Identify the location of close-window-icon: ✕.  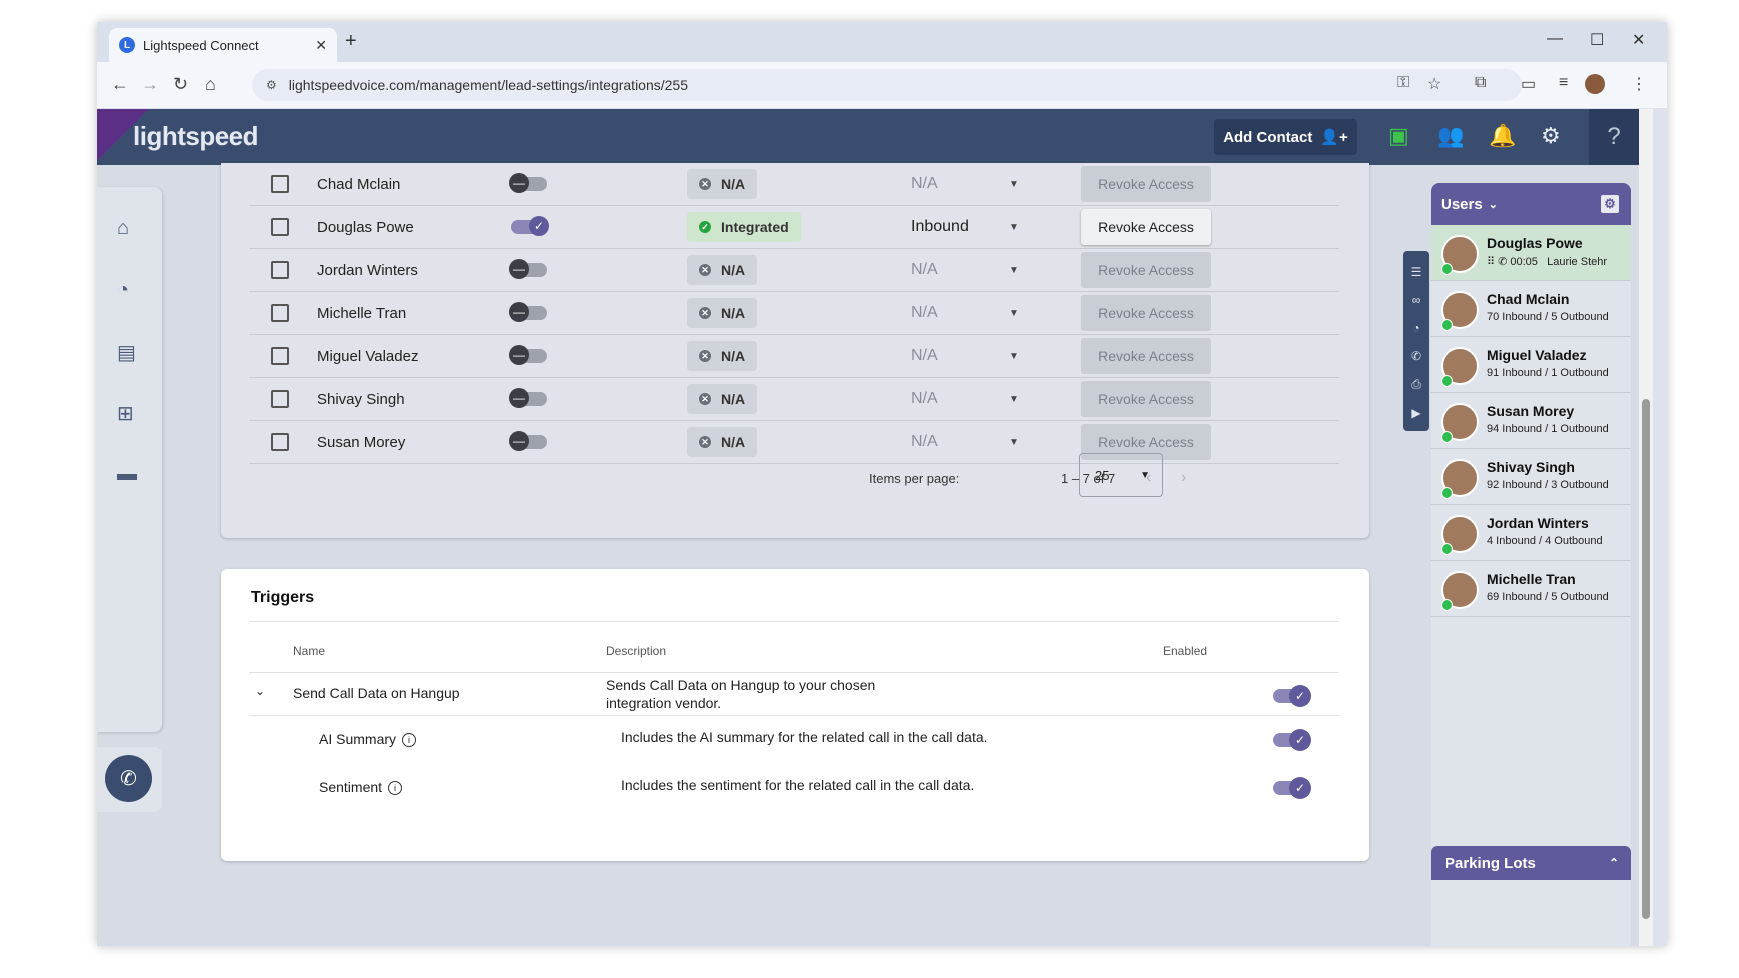
(1638, 40).